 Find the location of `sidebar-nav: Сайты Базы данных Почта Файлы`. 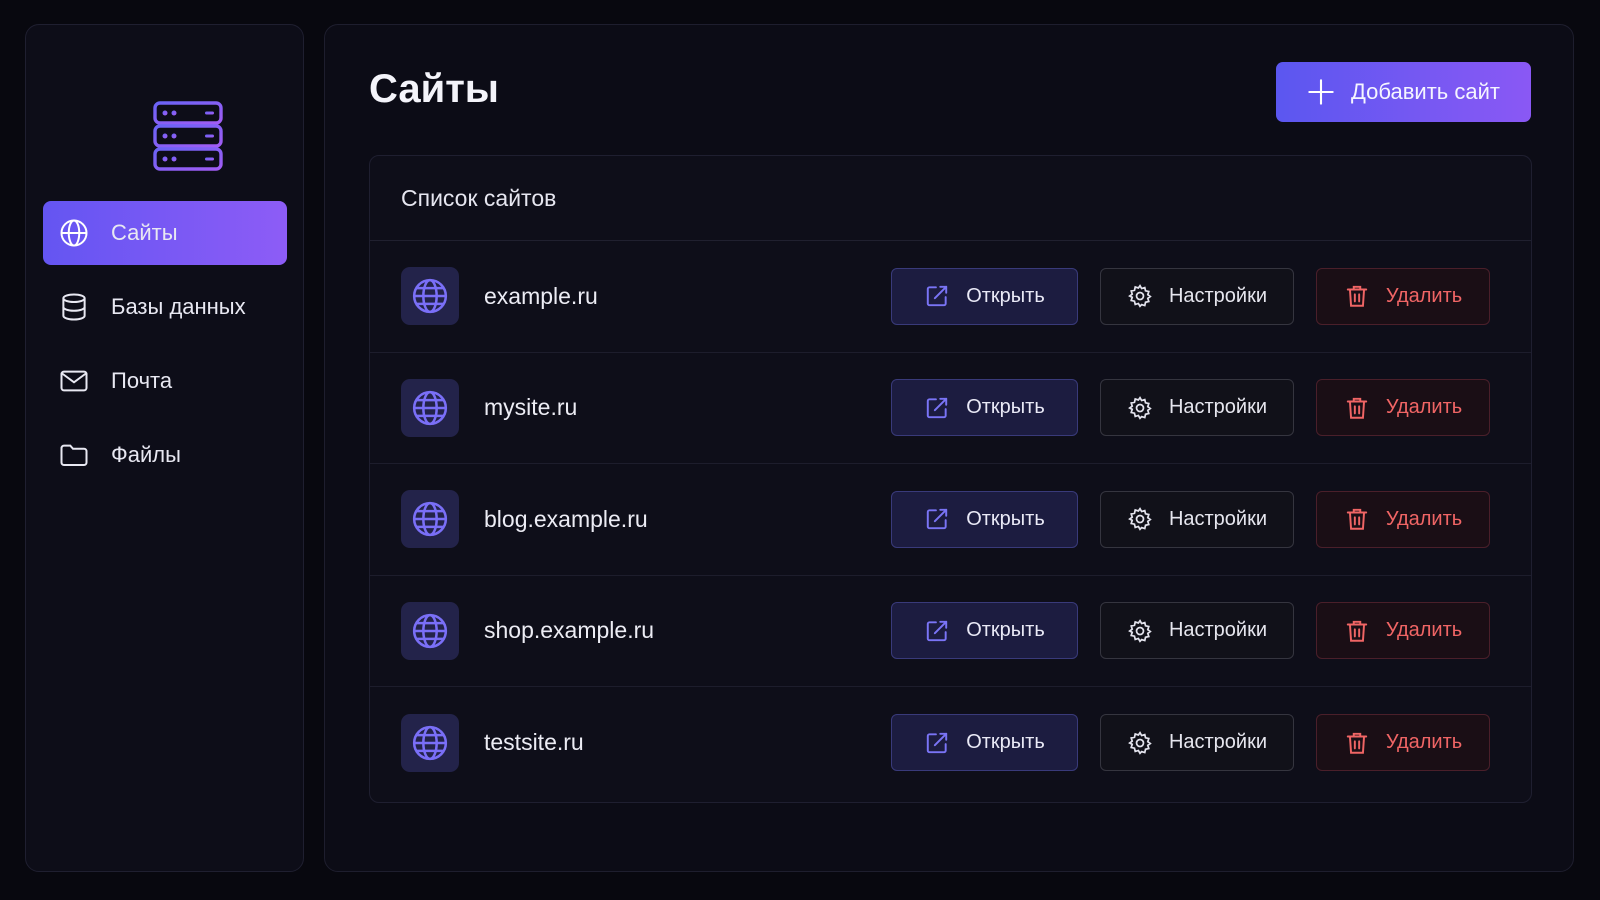

sidebar-nav: Сайты Базы данных Почта Файлы is located at coordinates (165, 349).